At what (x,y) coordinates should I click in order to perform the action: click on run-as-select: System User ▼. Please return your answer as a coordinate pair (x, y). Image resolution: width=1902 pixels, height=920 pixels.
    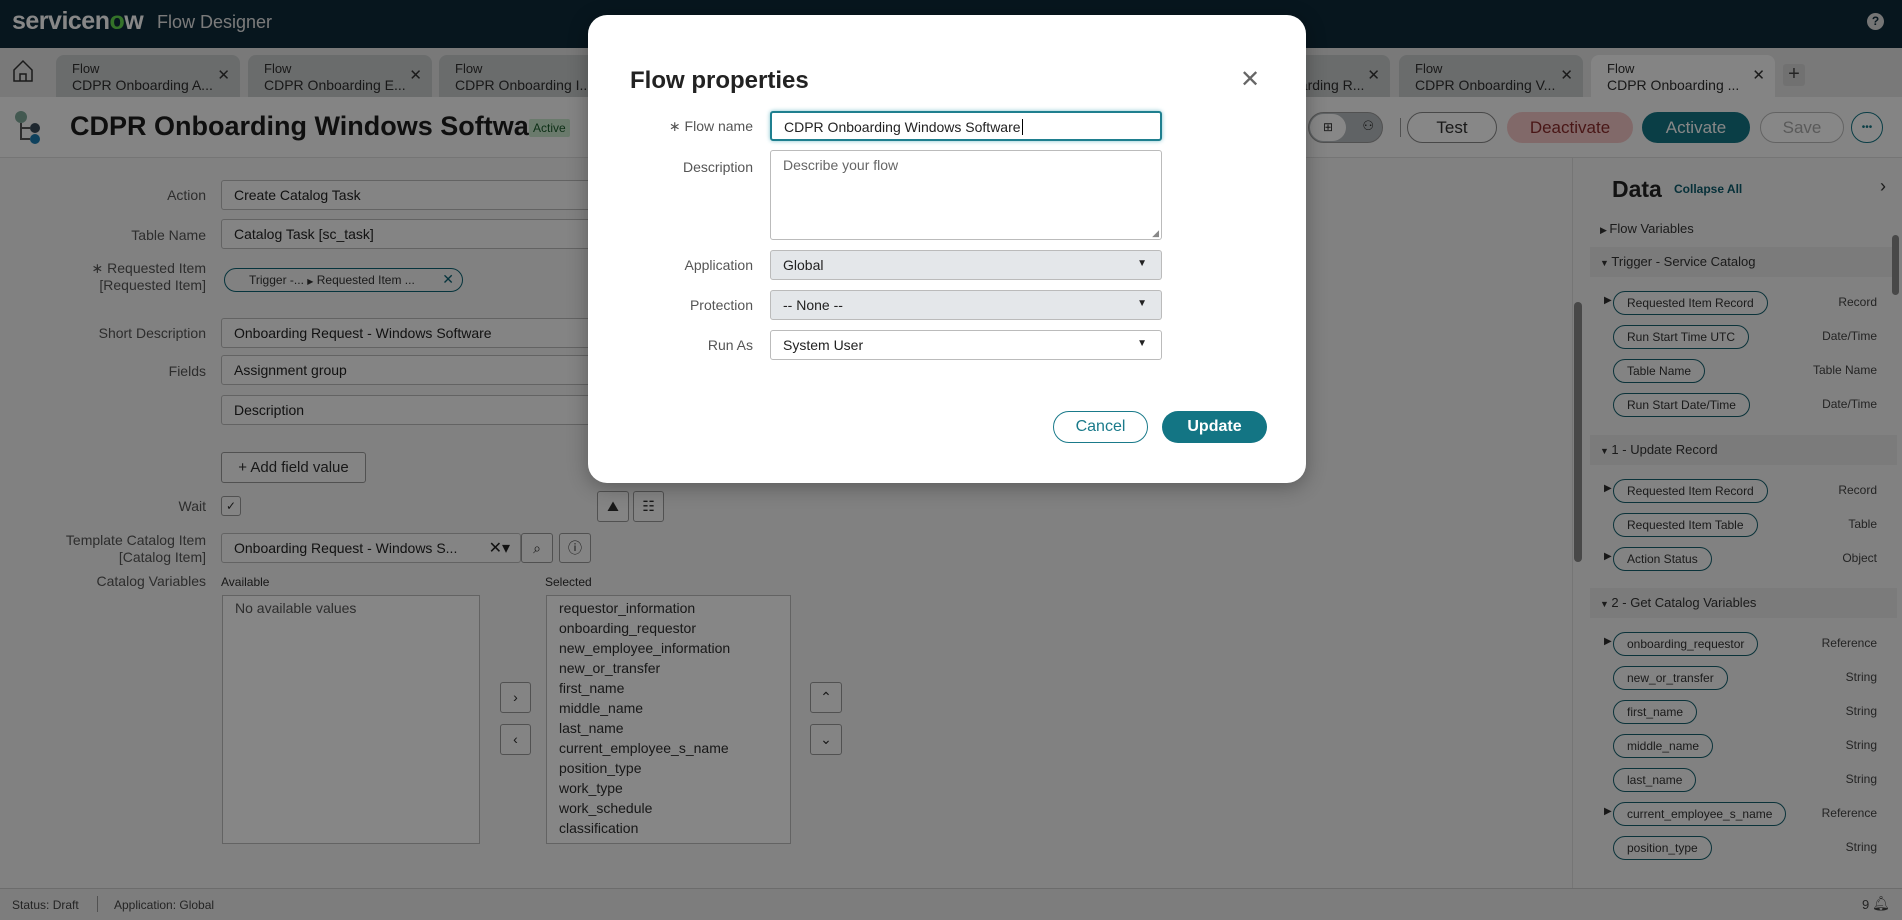
    Looking at the image, I should click on (966, 345).